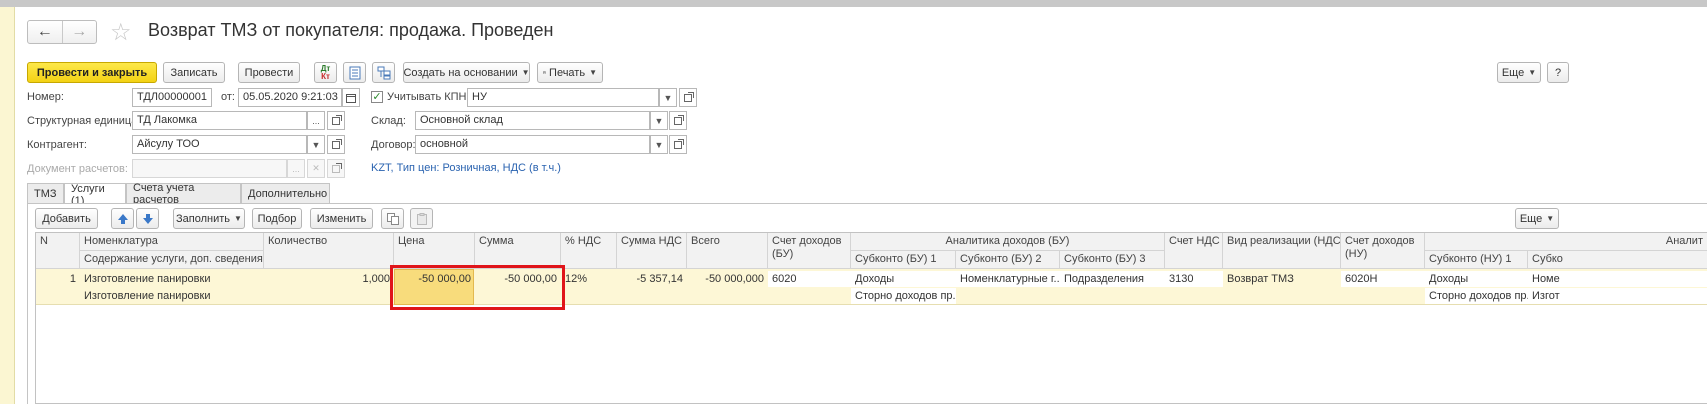 The width and height of the screenshot is (1707, 404). Describe the element at coordinates (45, 193) in the screenshot. I see `tab-tmz: ТМЗ` at that location.